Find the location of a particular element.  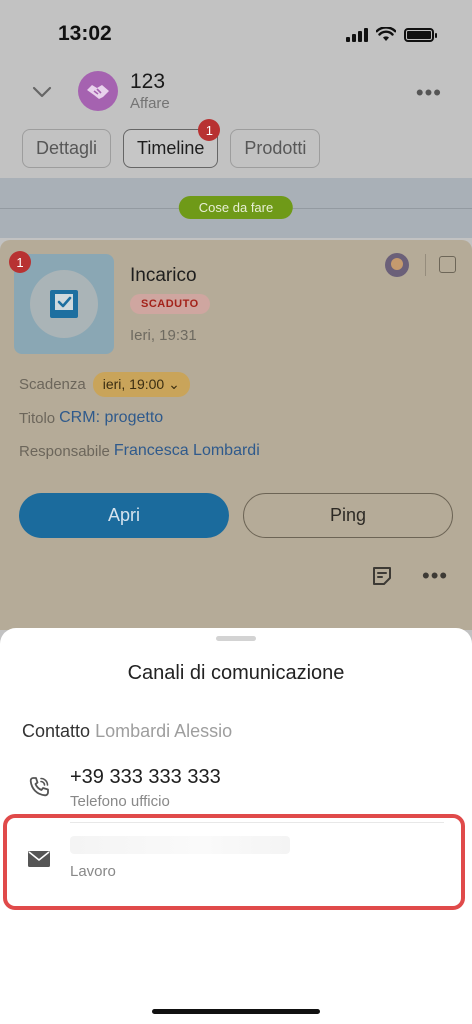

tab-bar: Dettagli Timeline 1 Prodotti is located at coordinates (171, 143).